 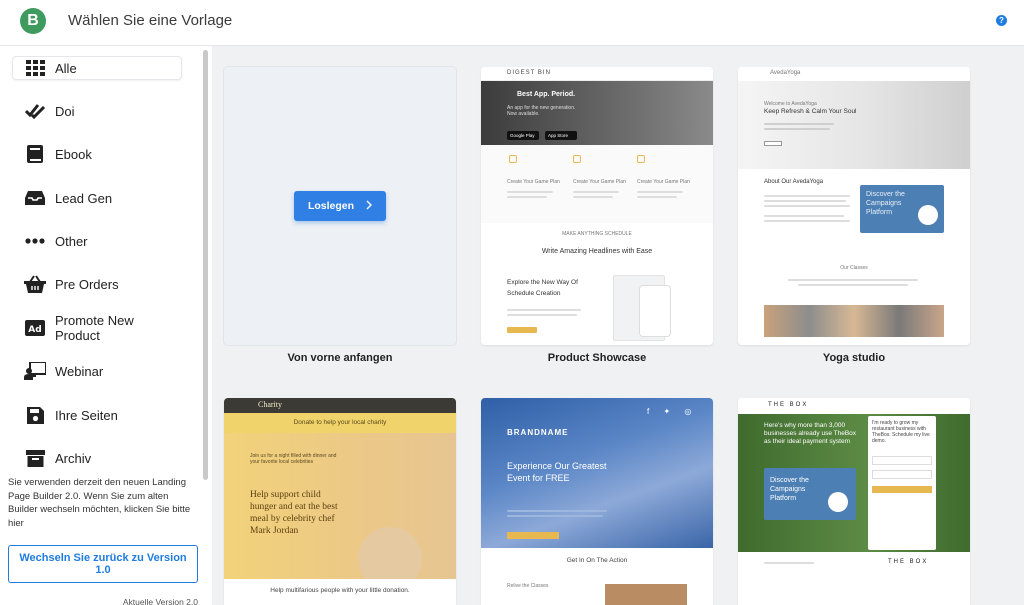 I want to click on preview-action: Get In On The Action Relive the Classes, so click(x=597, y=576).